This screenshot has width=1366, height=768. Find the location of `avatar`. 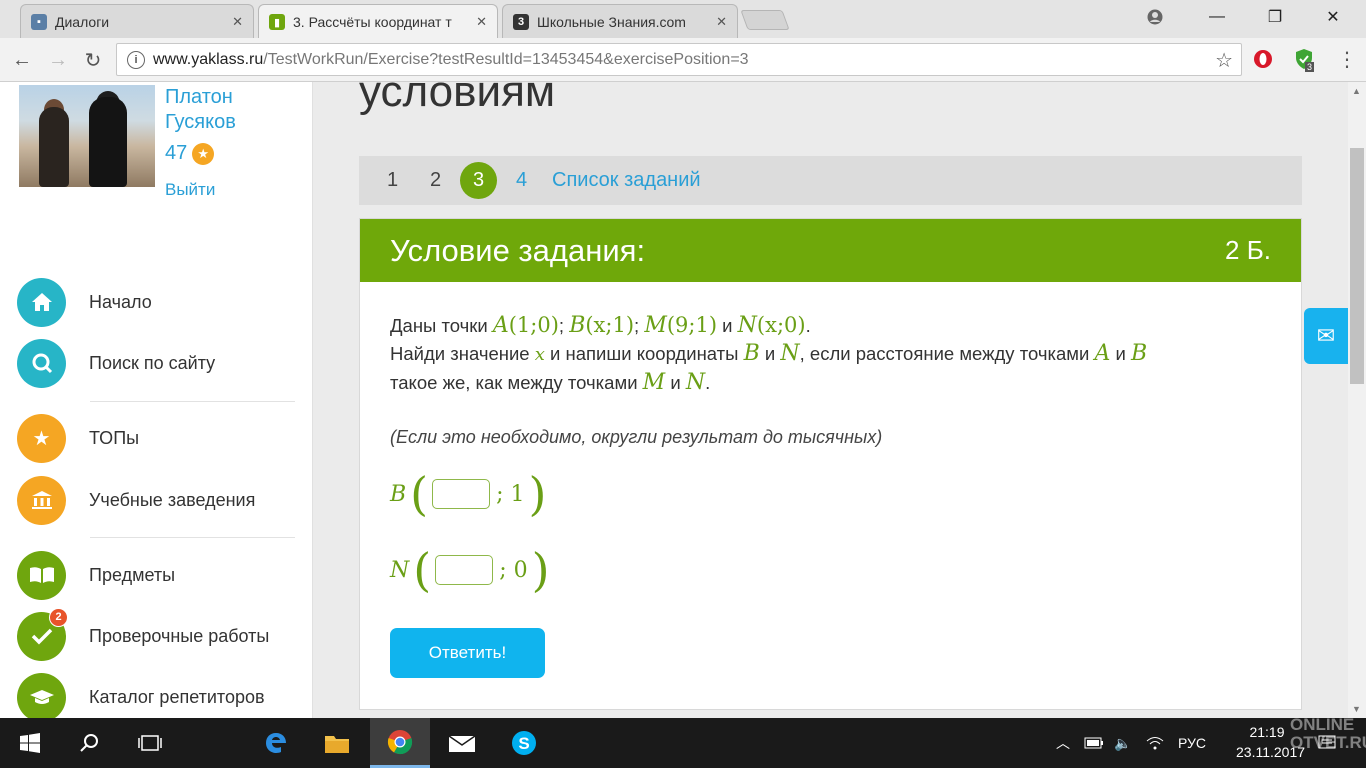

avatar is located at coordinates (87, 136).